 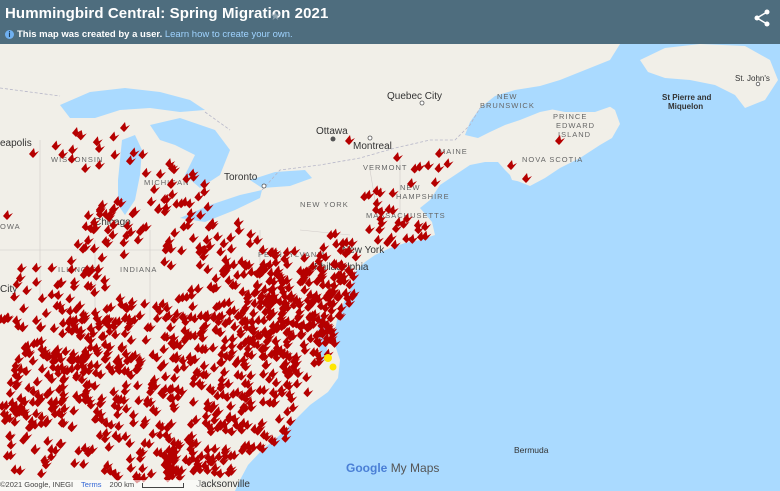 I want to click on info-icon: i, so click(x=9, y=34).